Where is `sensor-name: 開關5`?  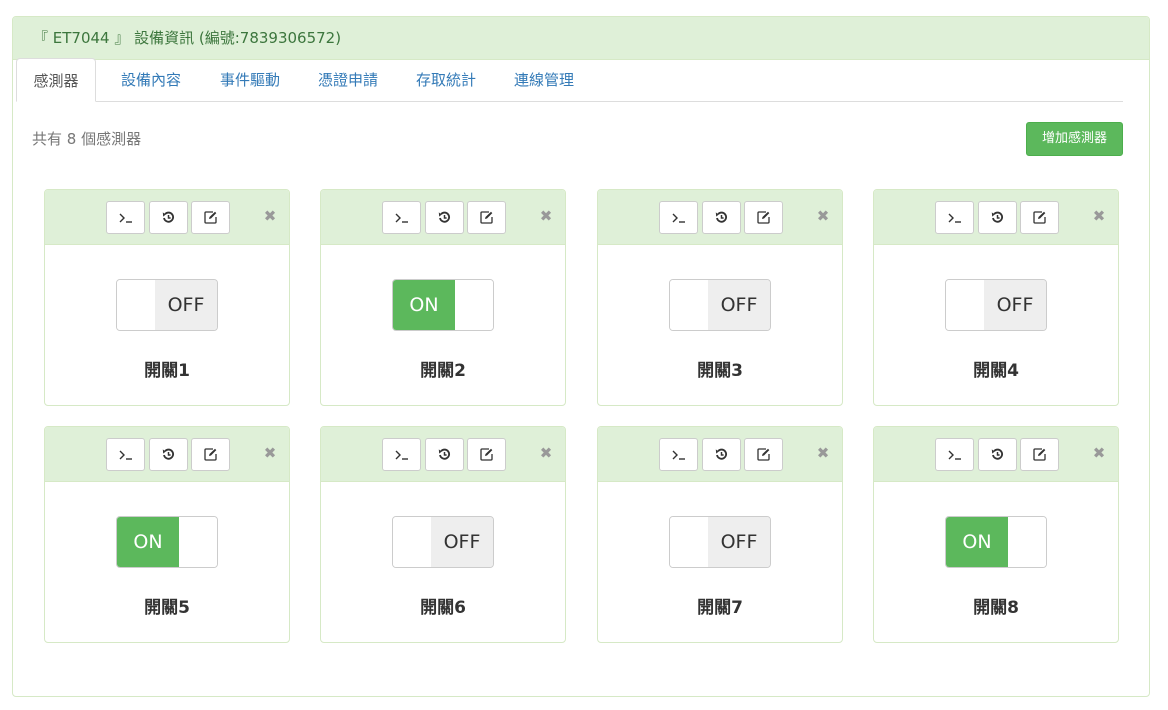 sensor-name: 開關5 is located at coordinates (167, 608).